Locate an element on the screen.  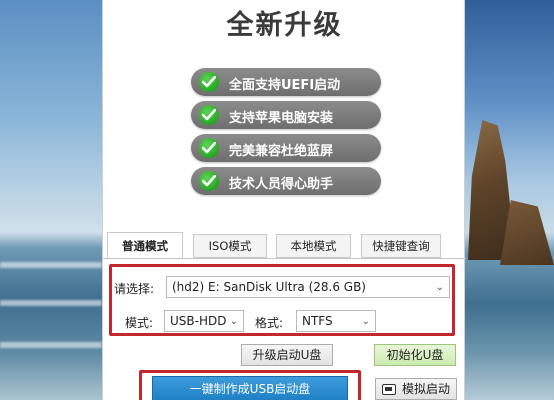
feature-text: 完美兼容杜绝蓝屏 is located at coordinates (281, 151).